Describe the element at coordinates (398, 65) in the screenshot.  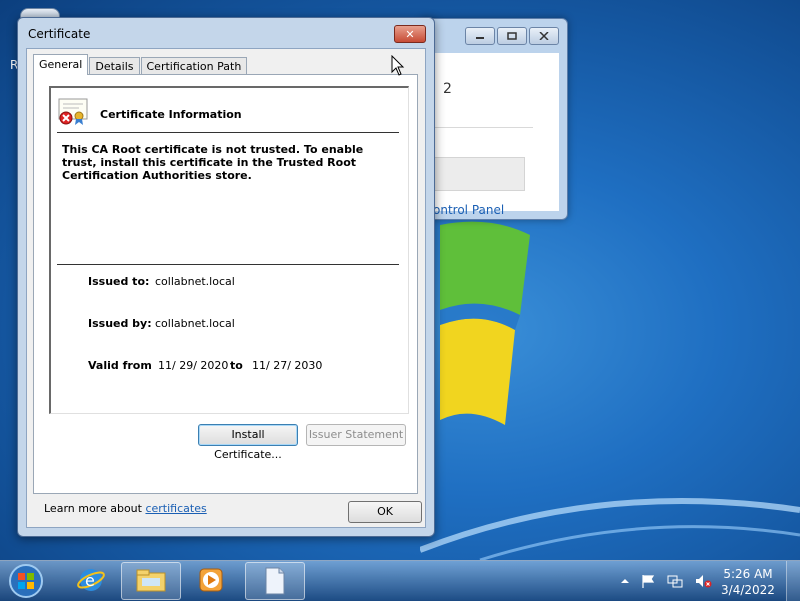
I see `mouse-cursor-icon` at that location.